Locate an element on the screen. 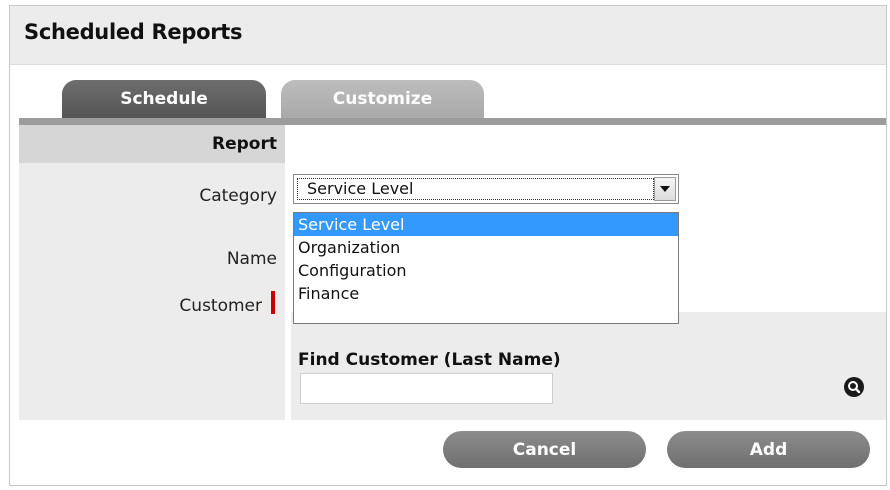  find-customer-input is located at coordinates (426, 388).